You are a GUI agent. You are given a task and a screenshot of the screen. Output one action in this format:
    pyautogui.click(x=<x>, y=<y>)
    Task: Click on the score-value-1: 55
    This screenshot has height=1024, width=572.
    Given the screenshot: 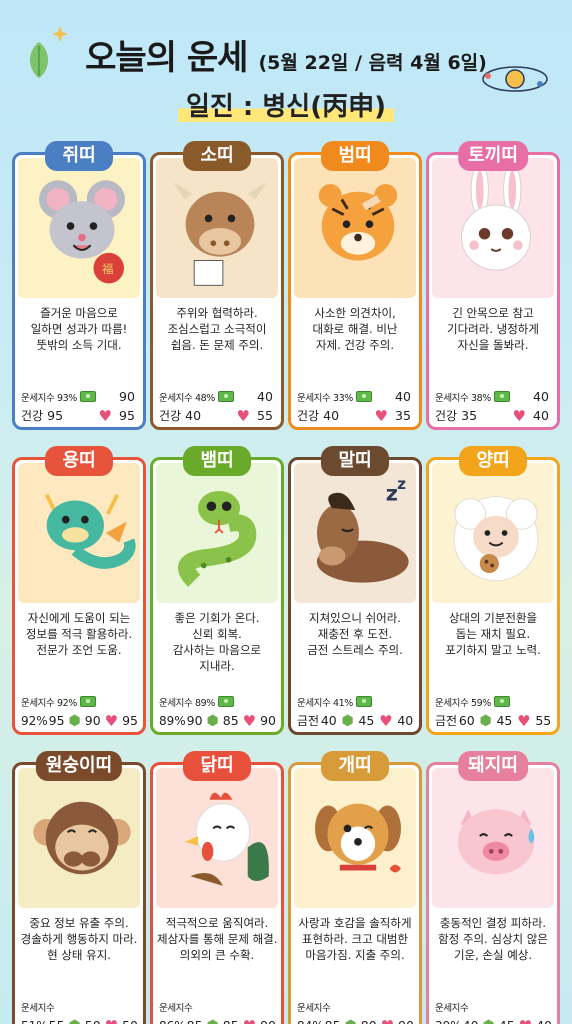 What is the action you would take?
    pyautogui.click(x=57, y=1021)
    